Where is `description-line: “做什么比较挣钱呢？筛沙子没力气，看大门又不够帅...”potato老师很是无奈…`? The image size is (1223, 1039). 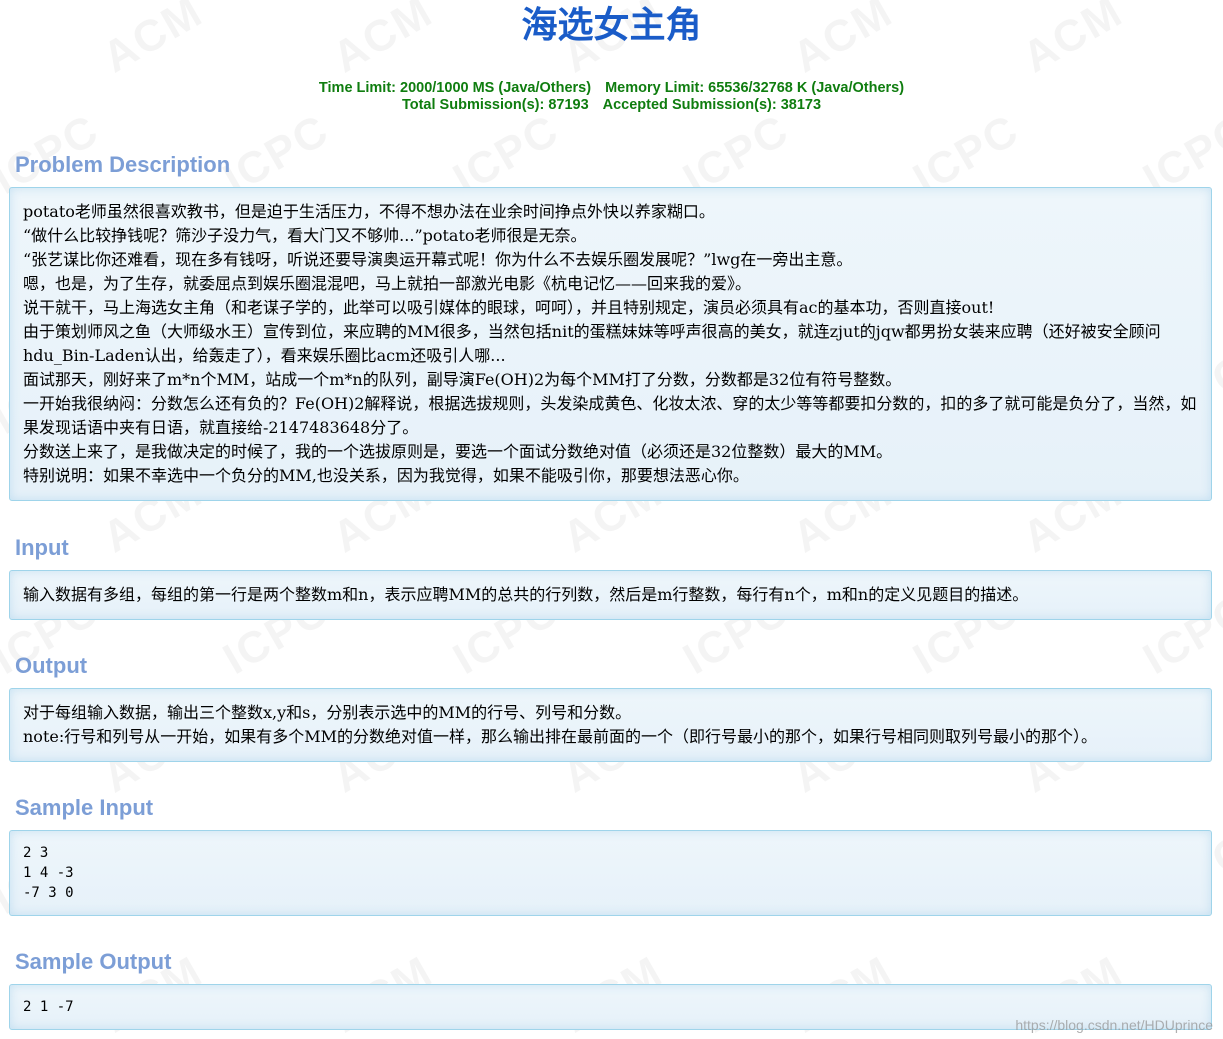 description-line: “做什么比较挣钱呢？筛沙子没力气，看大门又不够帅...”potato老师很是无奈… is located at coordinates (305, 235).